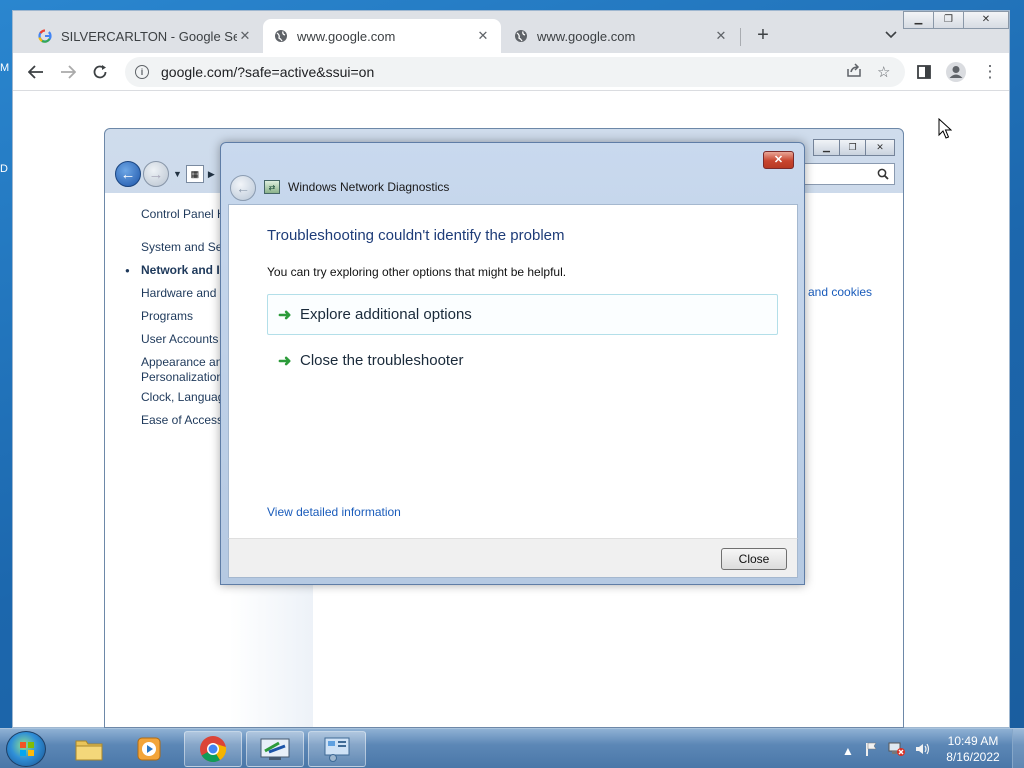 This screenshot has height=768, width=1024. Describe the element at coordinates (275, 749) in the screenshot. I see `network-diagnostics-icon` at that location.